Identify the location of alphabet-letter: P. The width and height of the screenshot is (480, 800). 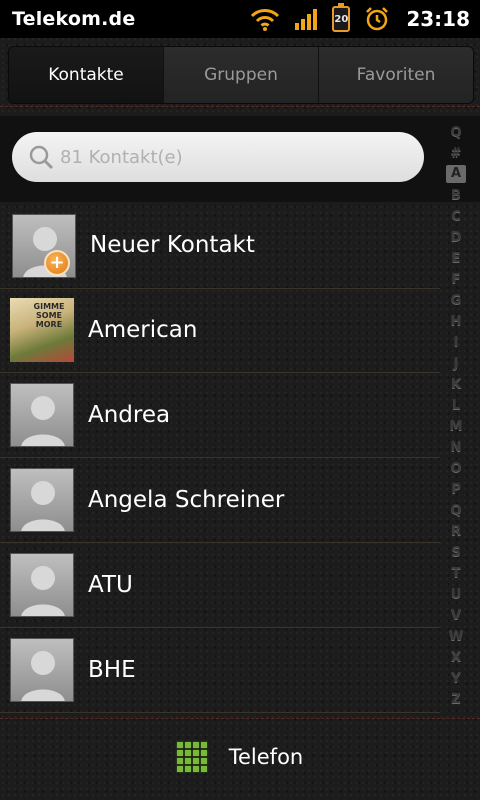
(456, 489).